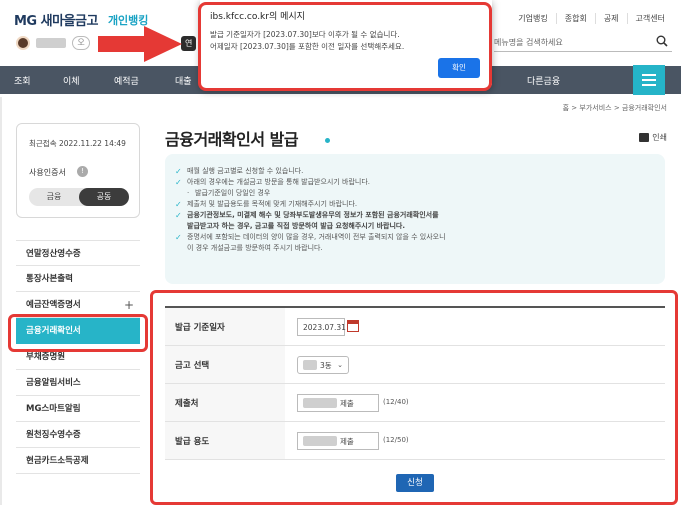 This screenshot has height=505, width=681. I want to click on search-icon, so click(662, 41).